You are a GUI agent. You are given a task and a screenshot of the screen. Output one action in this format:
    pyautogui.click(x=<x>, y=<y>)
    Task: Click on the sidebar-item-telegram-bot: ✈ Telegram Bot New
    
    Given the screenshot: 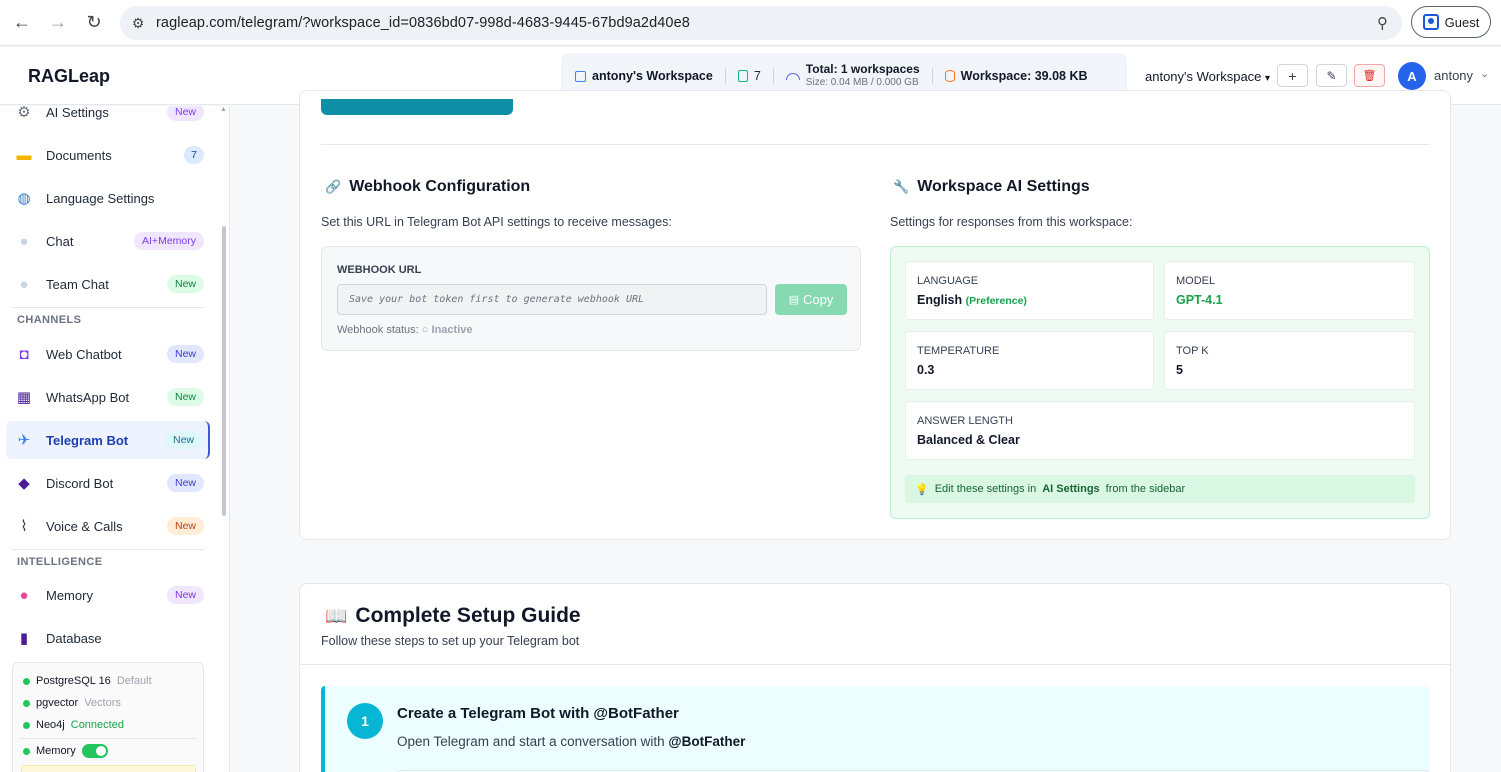 What is the action you would take?
    pyautogui.click(x=108, y=440)
    